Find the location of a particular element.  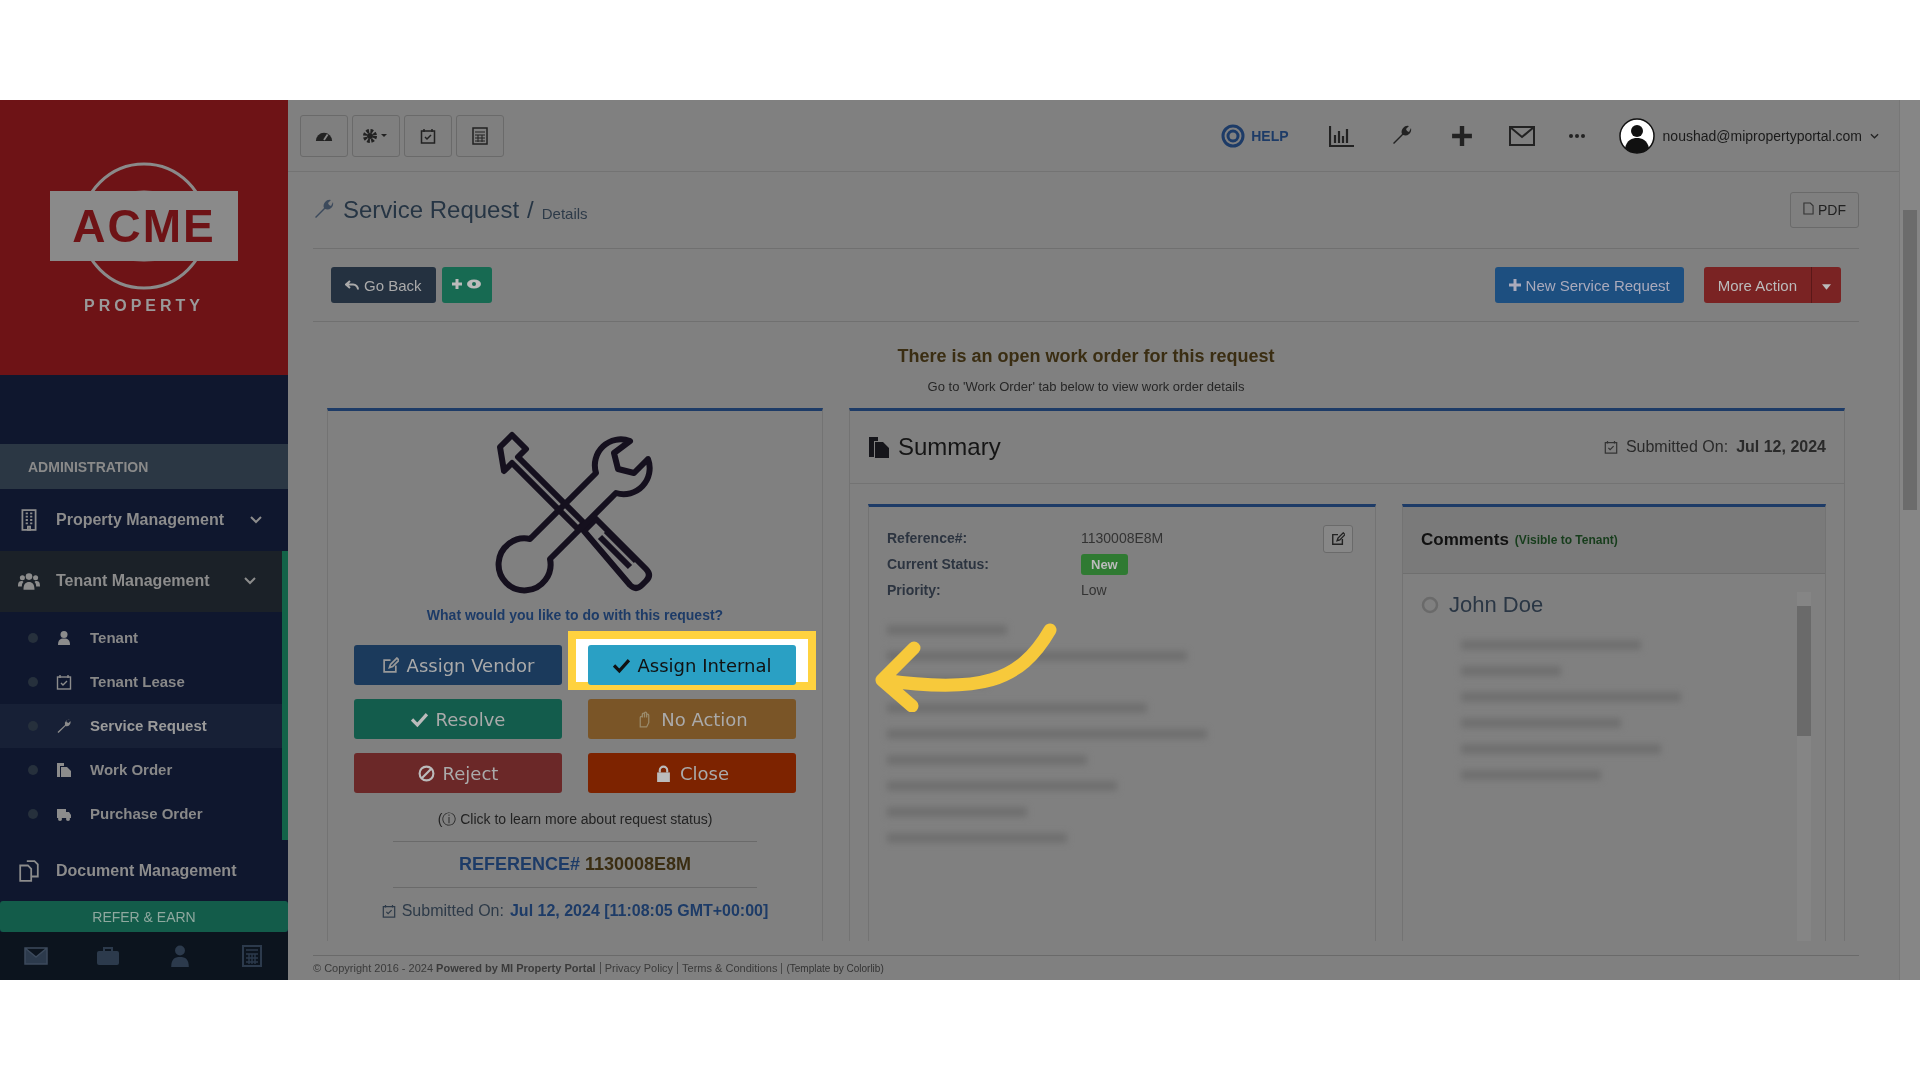

field-label: Reference#: is located at coordinates (928, 538).